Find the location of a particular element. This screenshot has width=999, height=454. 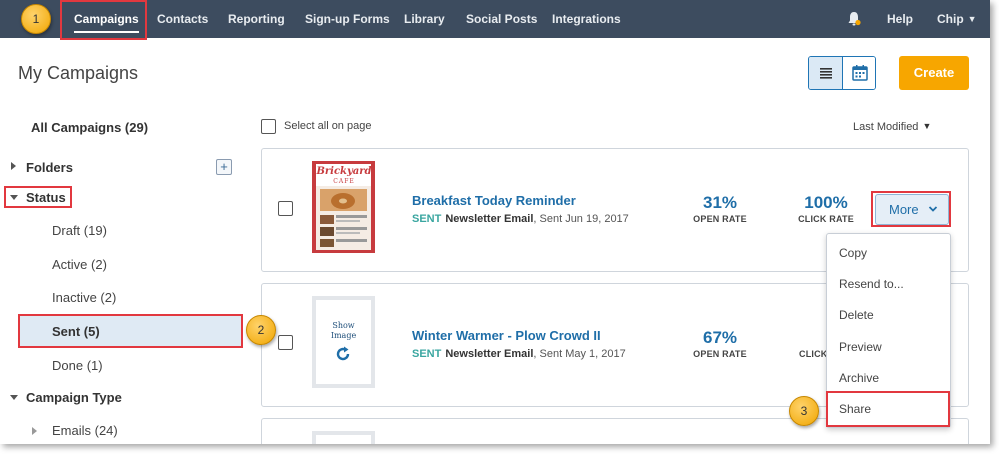

highlight-box-sent is located at coordinates (130, 331).